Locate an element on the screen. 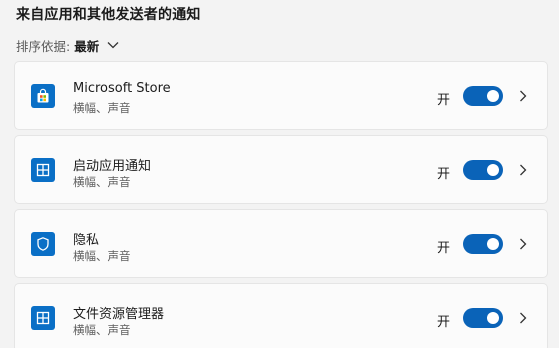  shield-icon is located at coordinates (43, 244).